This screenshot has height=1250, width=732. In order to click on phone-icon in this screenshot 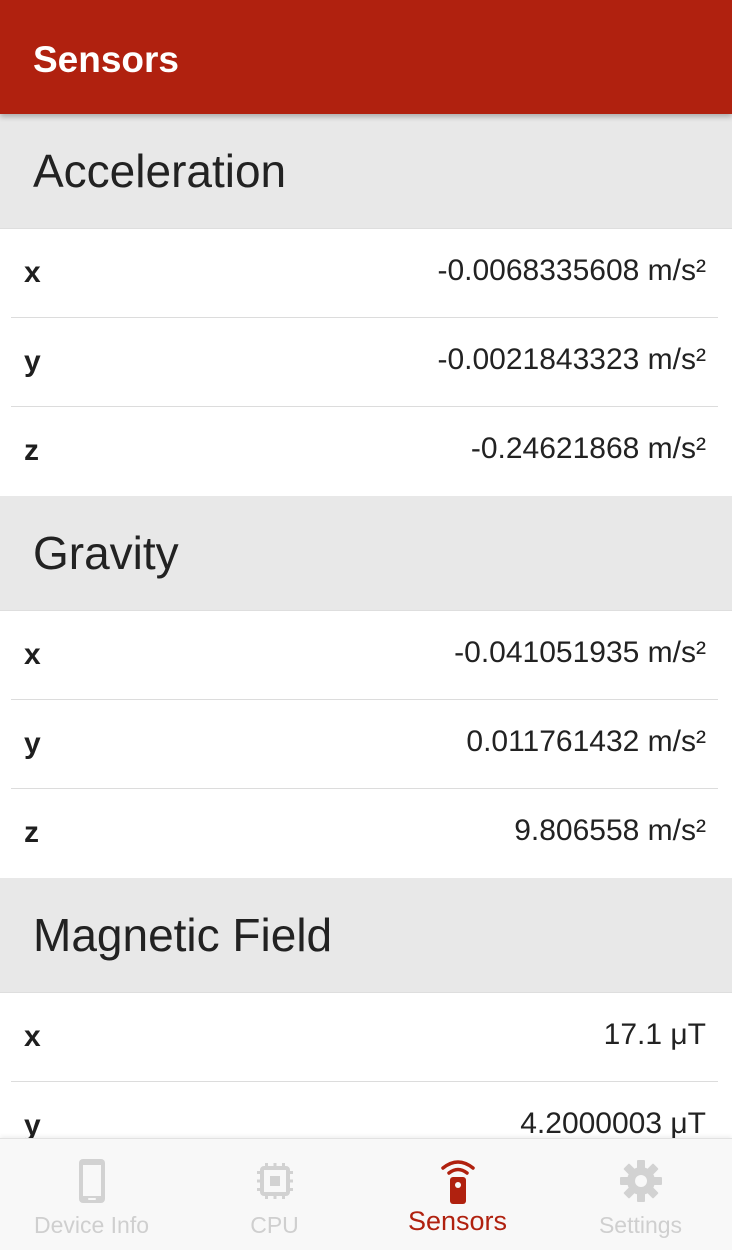, I will do `click(91, 1181)`.